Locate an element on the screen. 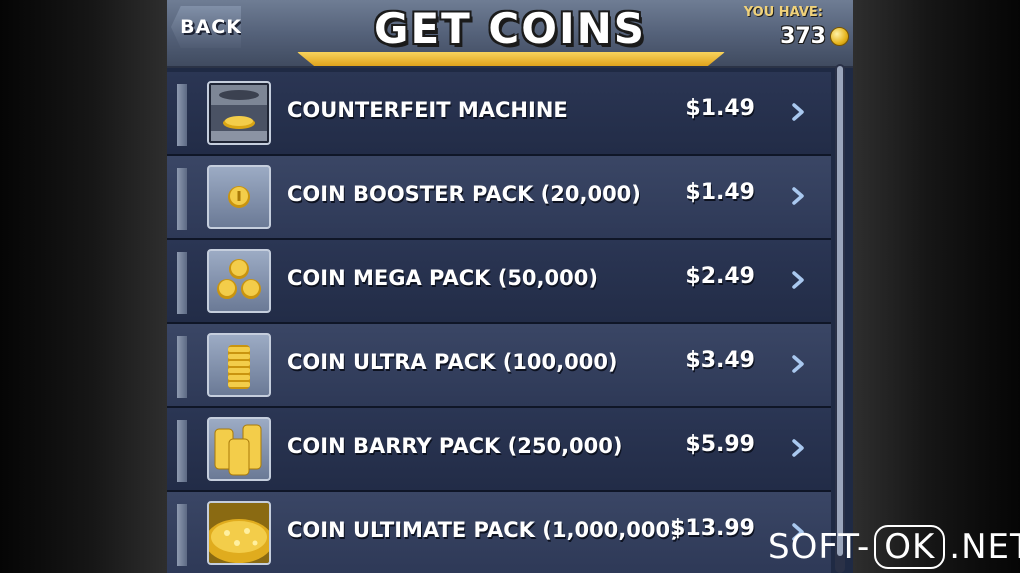 The width and height of the screenshot is (1020, 573). list-item-coin-mega-pack: COIN MEGA PACK (50,000) $2.49 is located at coordinates (499, 282).